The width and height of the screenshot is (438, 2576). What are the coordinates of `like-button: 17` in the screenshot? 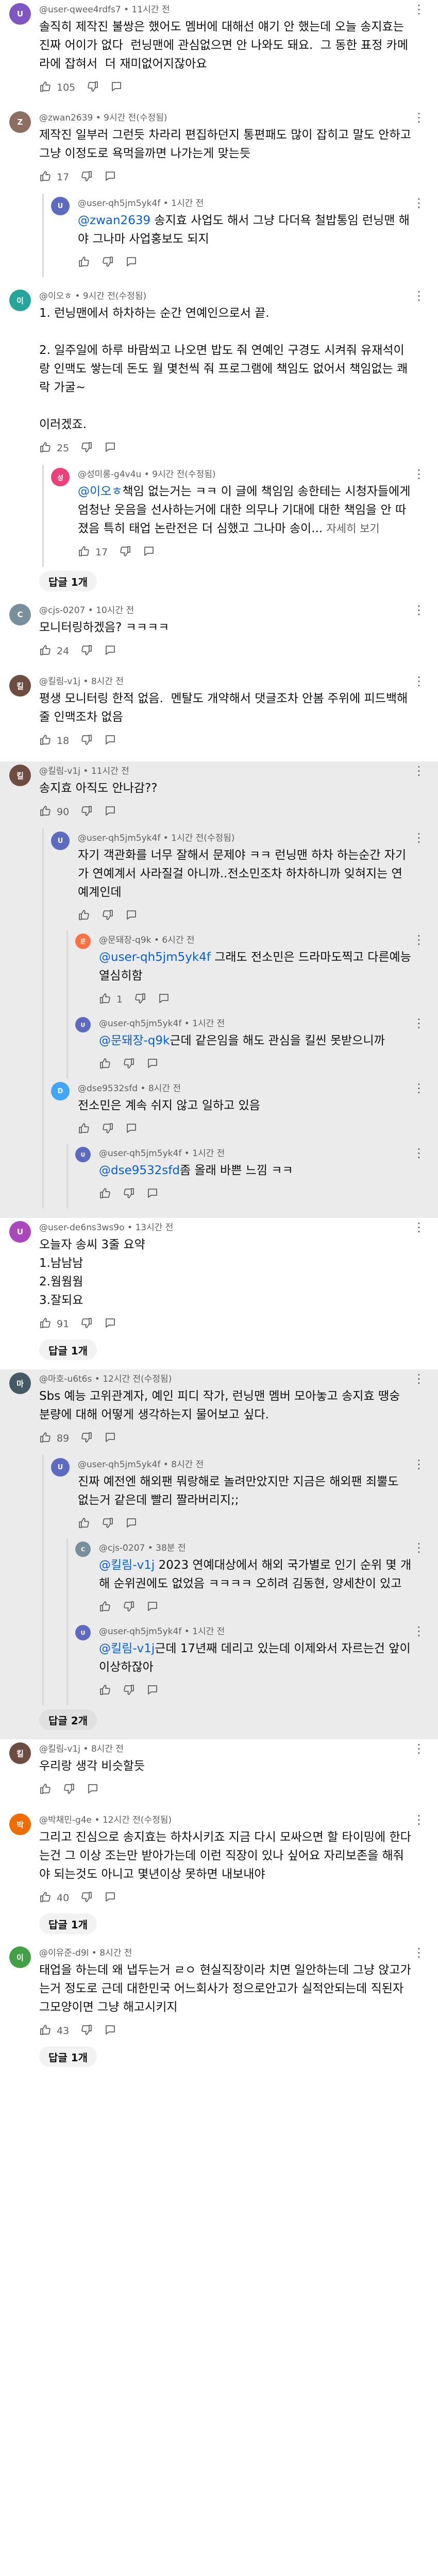 It's located at (93, 552).